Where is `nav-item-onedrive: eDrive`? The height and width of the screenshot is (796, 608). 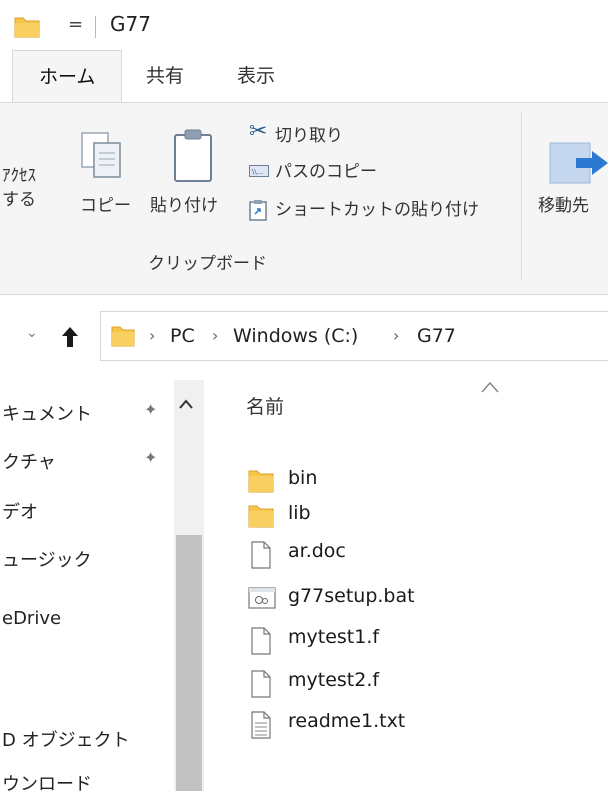 nav-item-onedrive: eDrive is located at coordinates (31, 618).